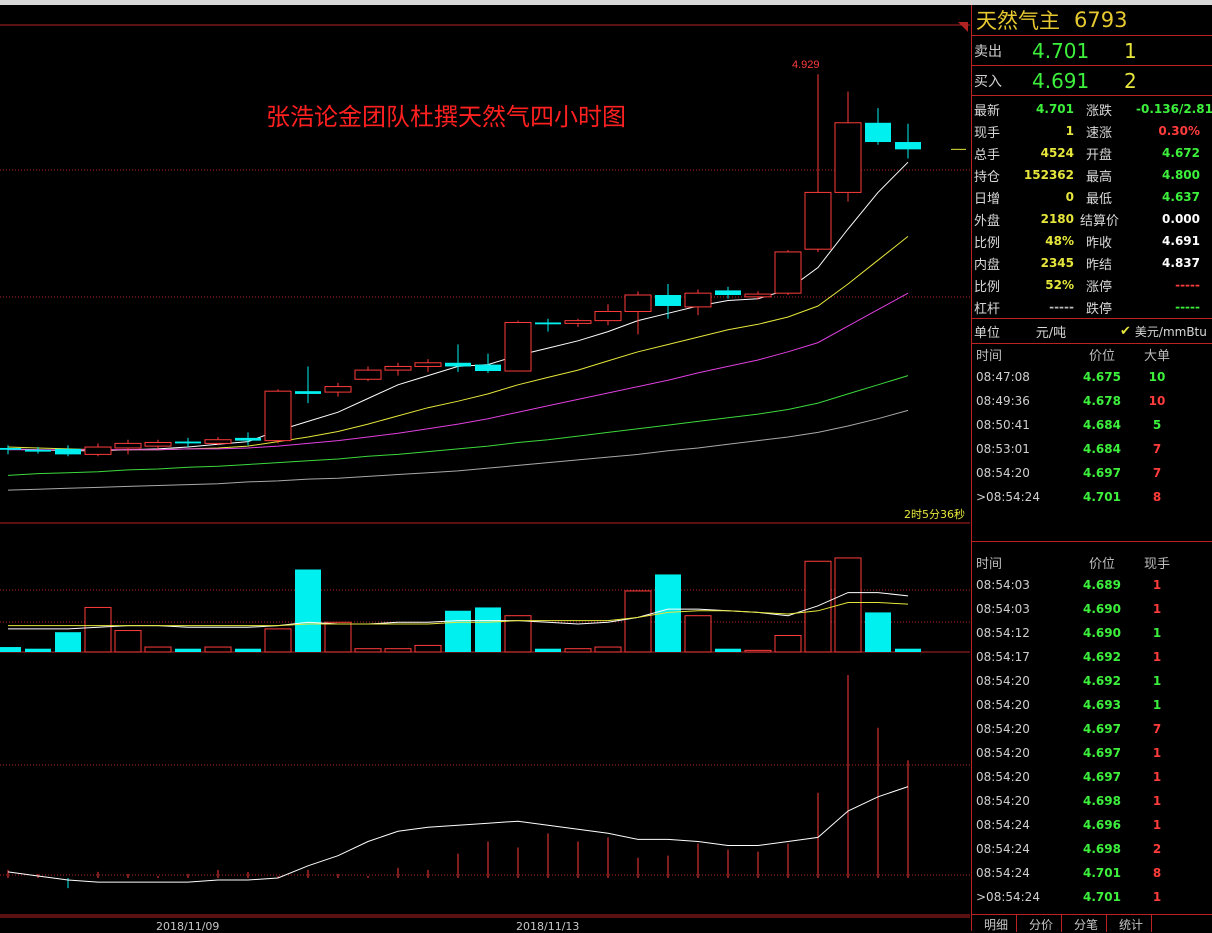 This screenshot has width=1212, height=933. I want to click on table-row: >08:54:24 4.701 1, so click(1092, 897).